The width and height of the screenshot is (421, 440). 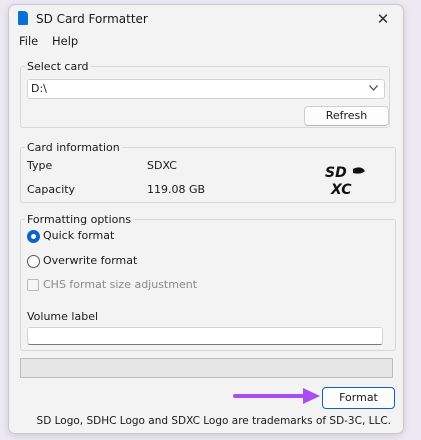 I want to click on quick-format-option: Quick format, so click(x=87, y=236).